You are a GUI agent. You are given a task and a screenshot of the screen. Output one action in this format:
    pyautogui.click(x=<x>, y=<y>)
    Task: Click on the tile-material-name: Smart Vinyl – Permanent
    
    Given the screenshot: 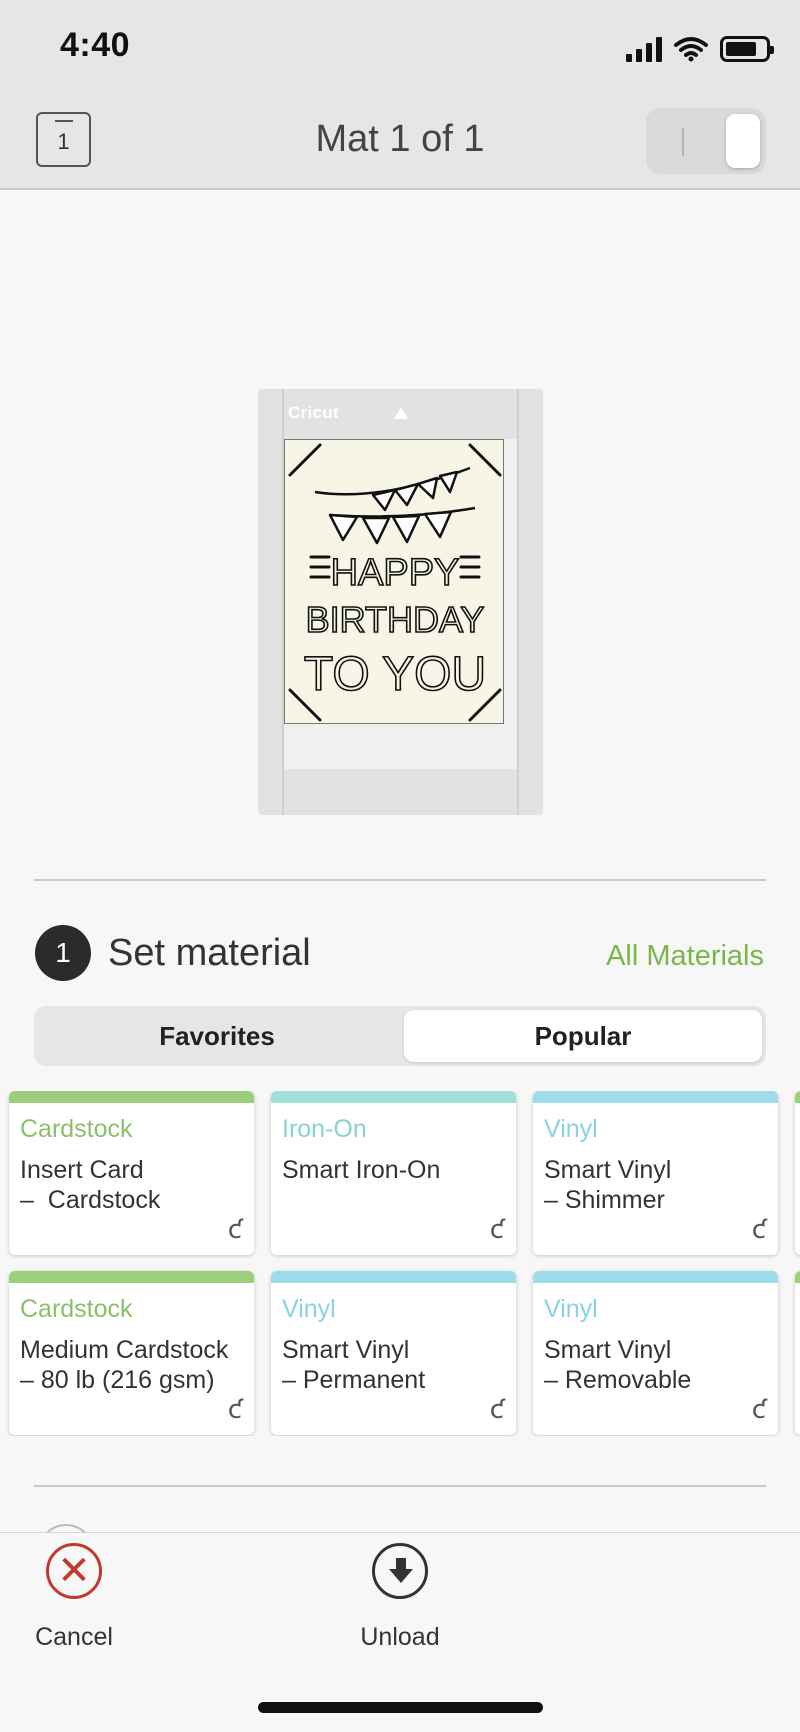 What is the action you would take?
    pyautogui.click(x=354, y=1365)
    